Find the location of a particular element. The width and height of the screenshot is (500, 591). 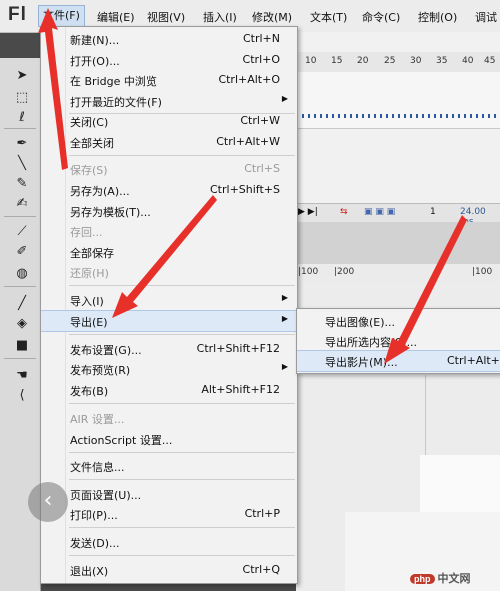

timeline-frames is located at coordinates (398, 116).